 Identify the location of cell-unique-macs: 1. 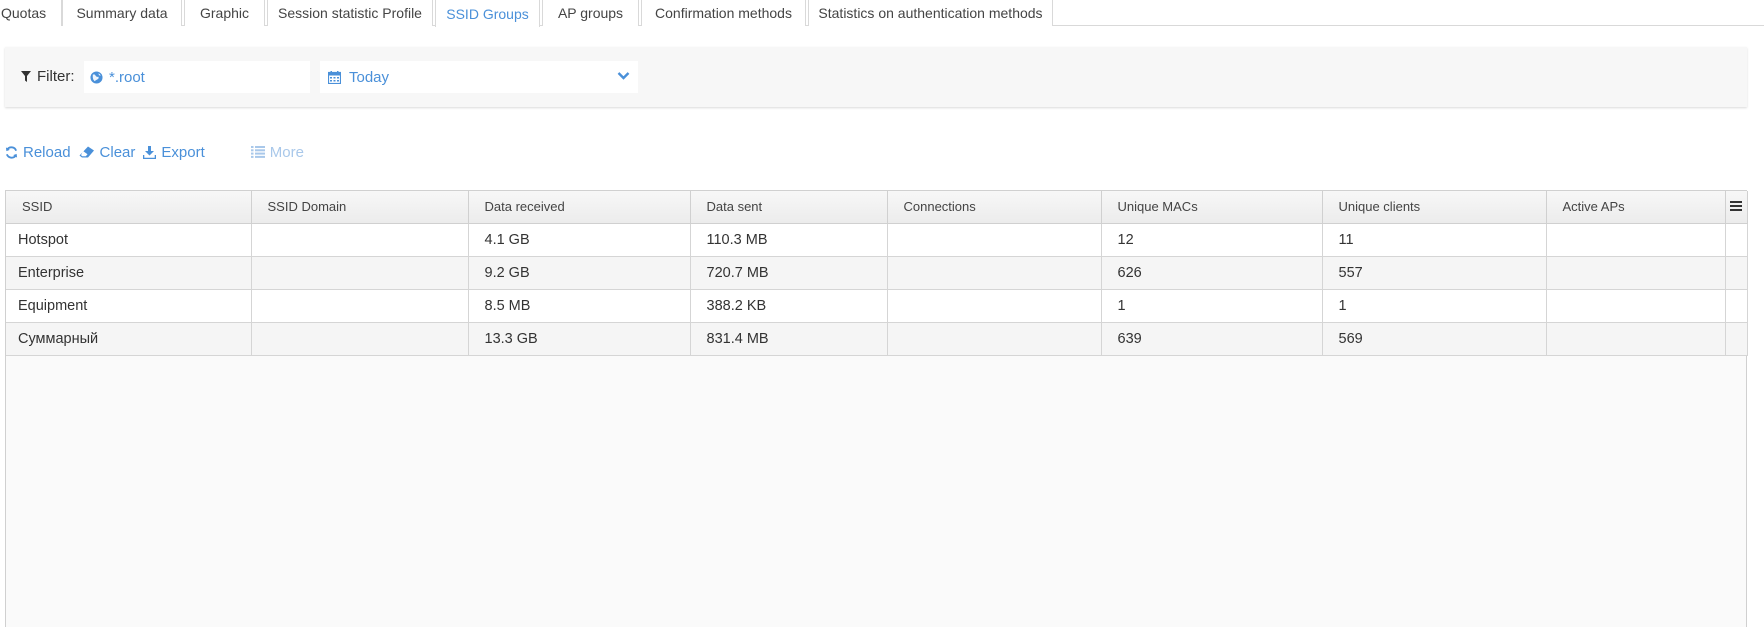
(1212, 306).